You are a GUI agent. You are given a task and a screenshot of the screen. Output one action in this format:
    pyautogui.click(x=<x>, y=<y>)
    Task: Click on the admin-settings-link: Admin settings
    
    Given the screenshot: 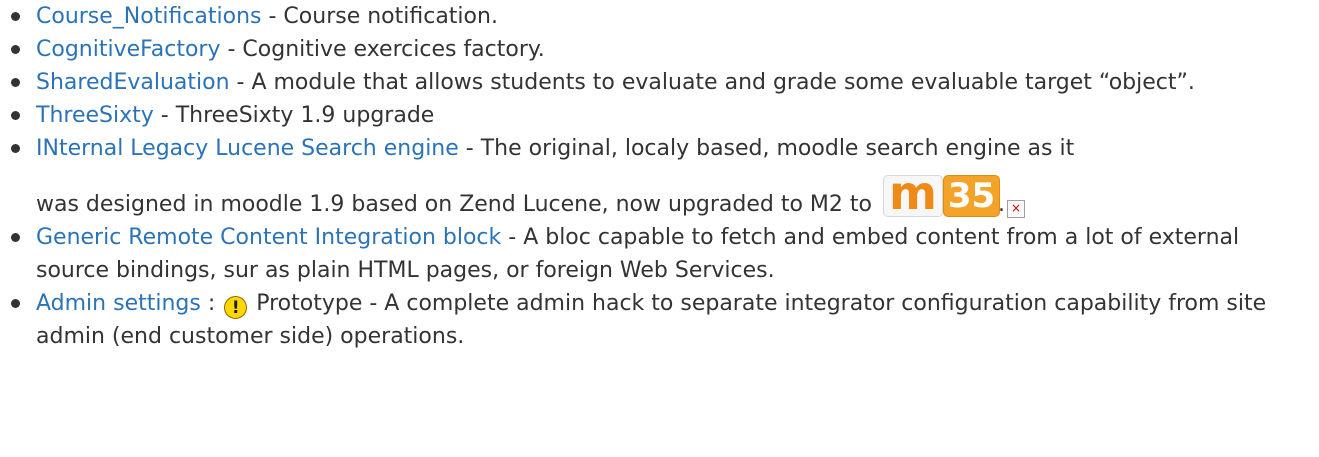 What is the action you would take?
    pyautogui.click(x=118, y=303)
    